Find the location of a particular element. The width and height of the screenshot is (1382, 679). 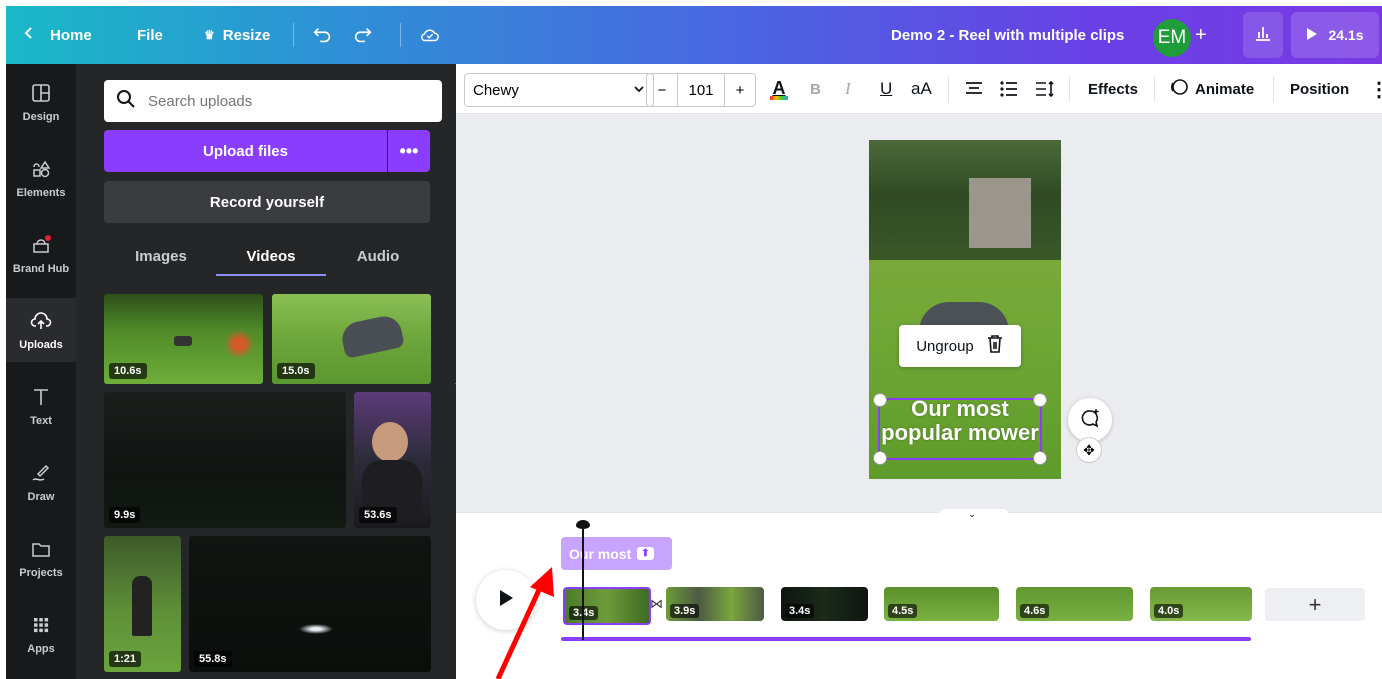

redo-icon is located at coordinates (363, 35).